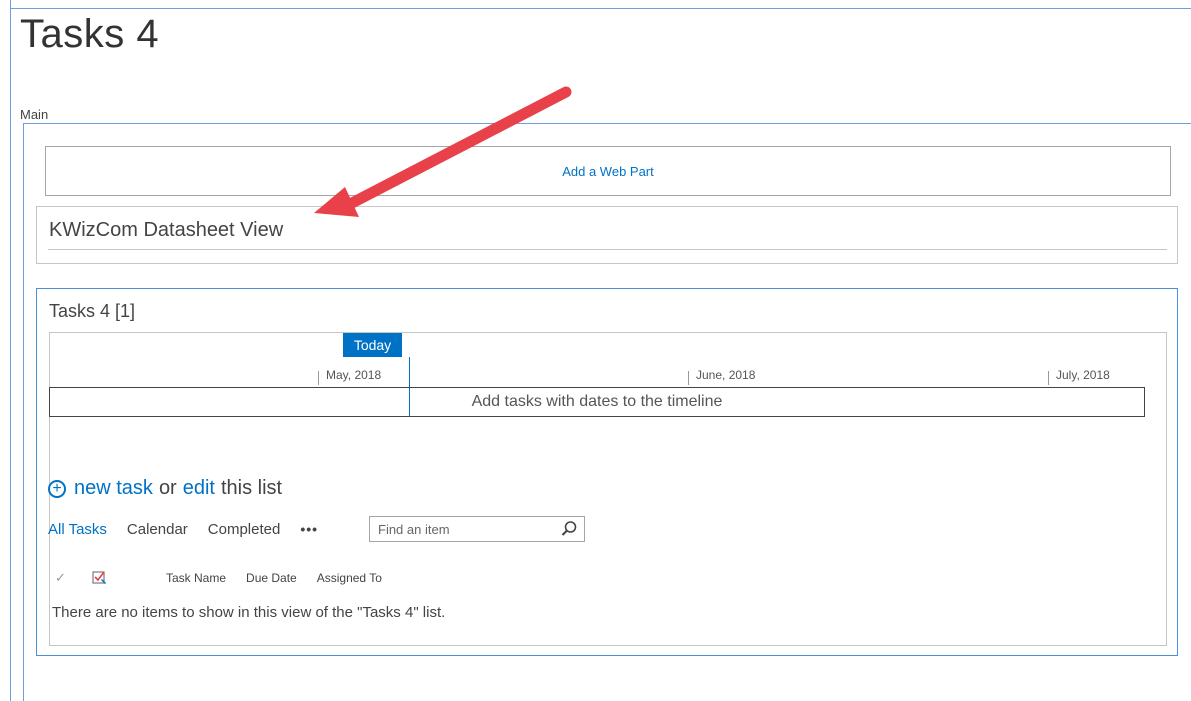  Describe the element at coordinates (372, 345) in the screenshot. I see `today-marker: Today` at that location.